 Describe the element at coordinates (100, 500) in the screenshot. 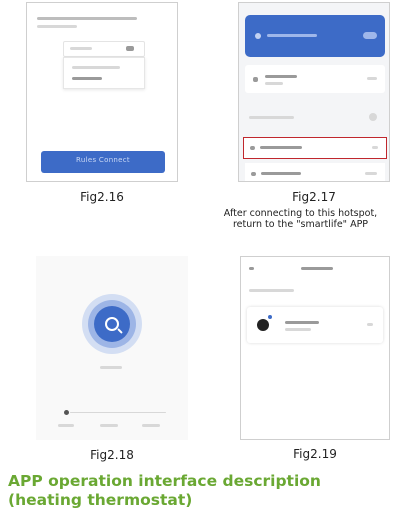

I see `section-title-line2: (heating thermostat)` at that location.